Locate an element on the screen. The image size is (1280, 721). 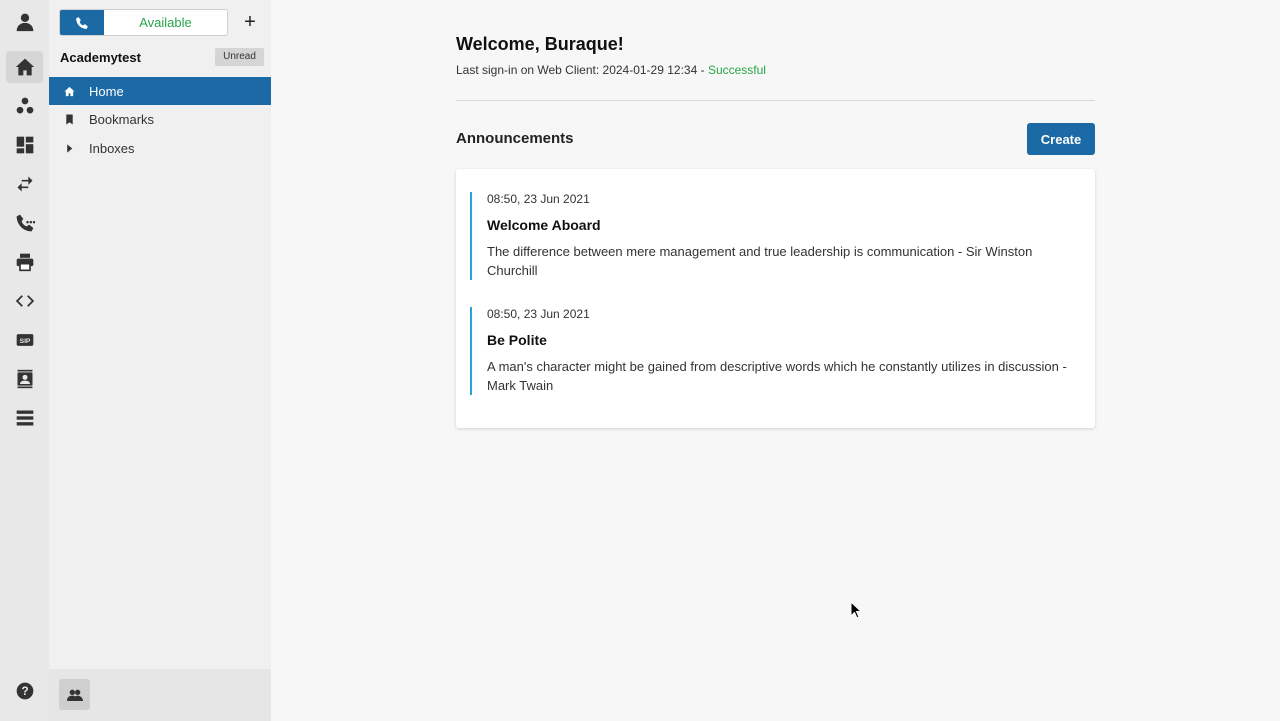
icon-rail: SIP ? is located at coordinates (24, 360).